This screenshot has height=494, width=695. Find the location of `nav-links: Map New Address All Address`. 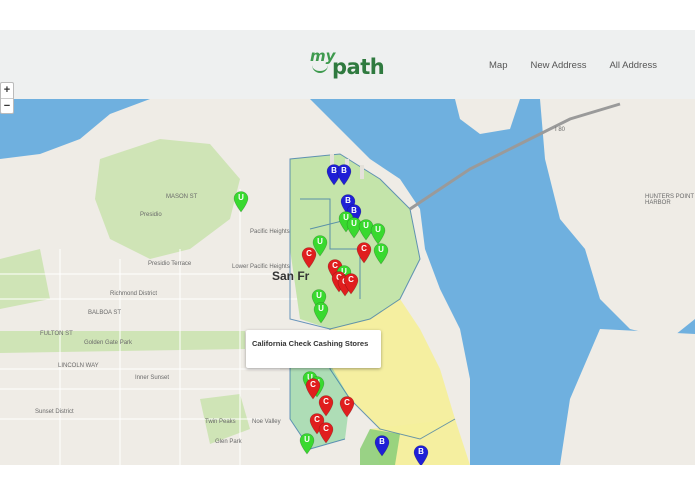

nav-links: Map New Address All Address is located at coordinates (573, 65).